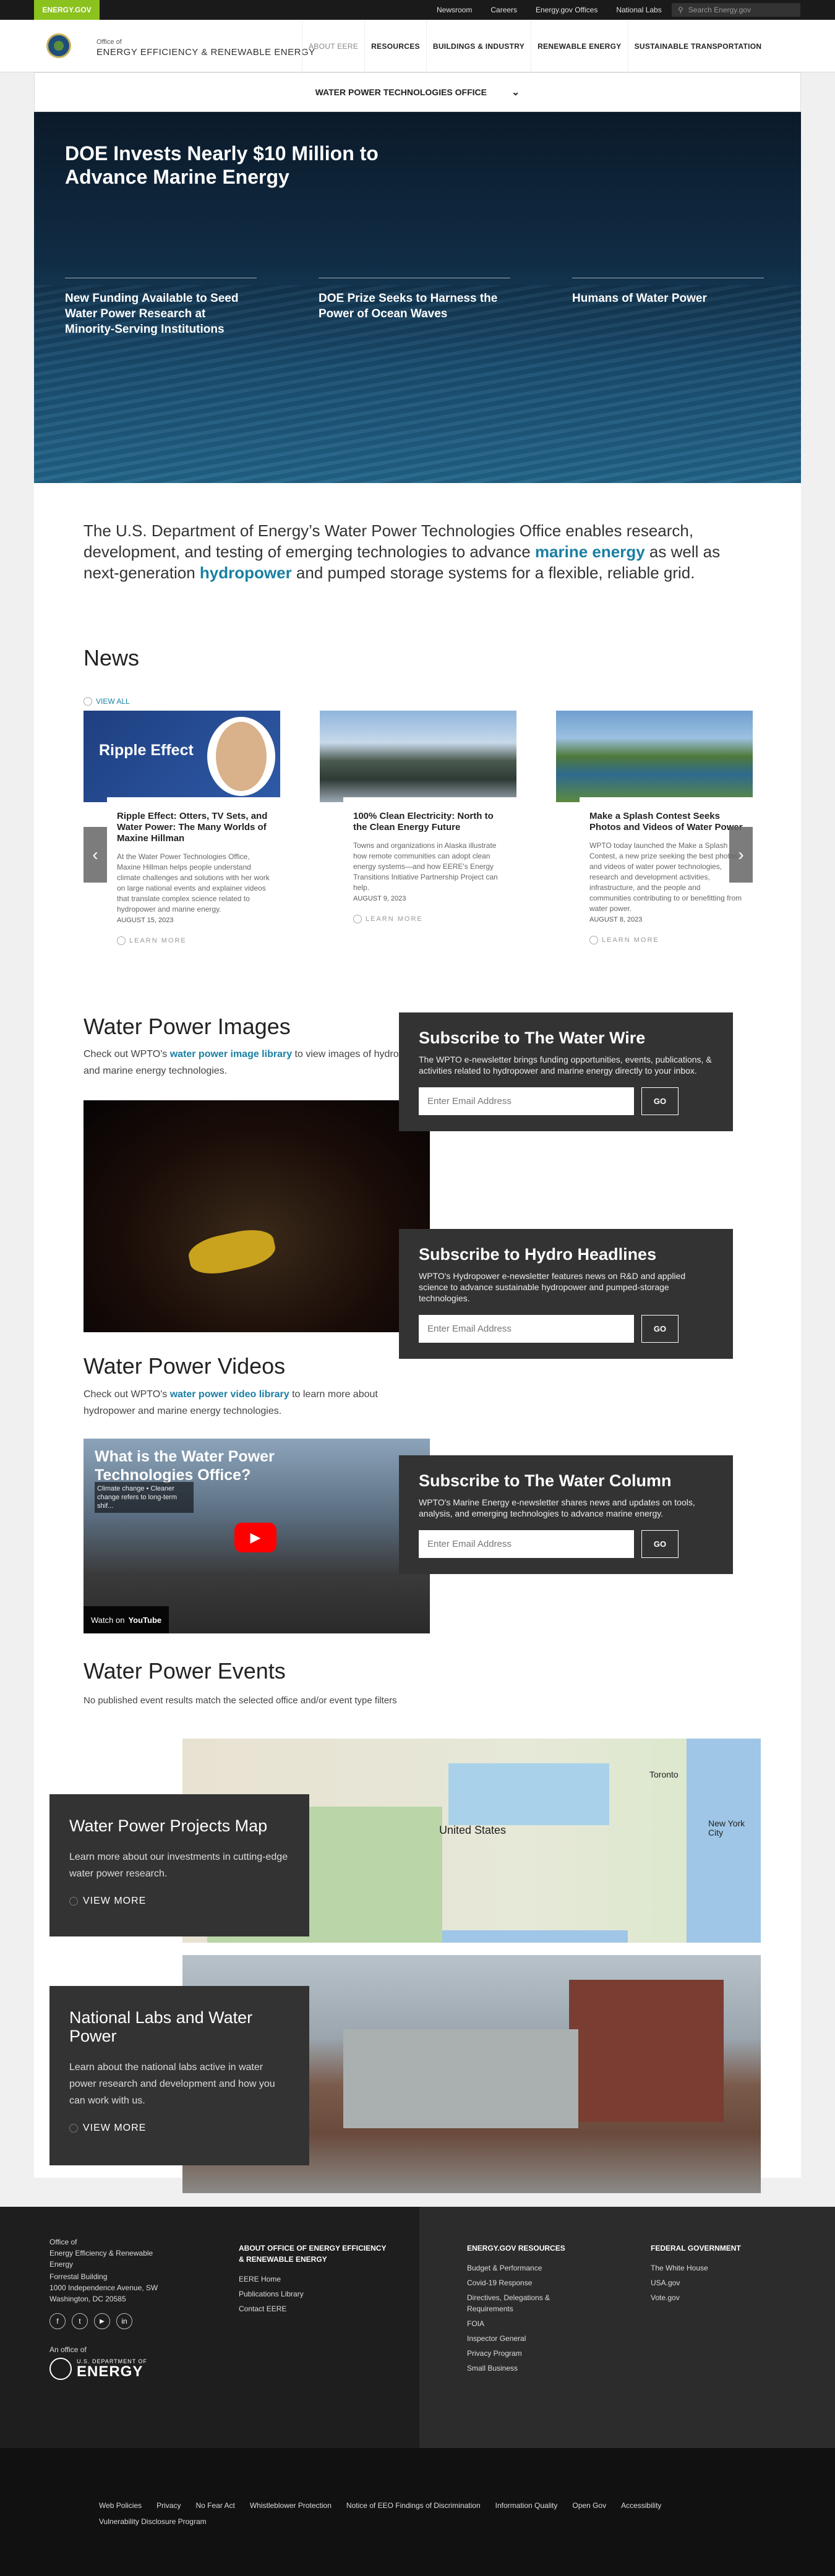 This screenshot has height=2576, width=835. I want to click on image-library-link: water power image library, so click(231, 1054).